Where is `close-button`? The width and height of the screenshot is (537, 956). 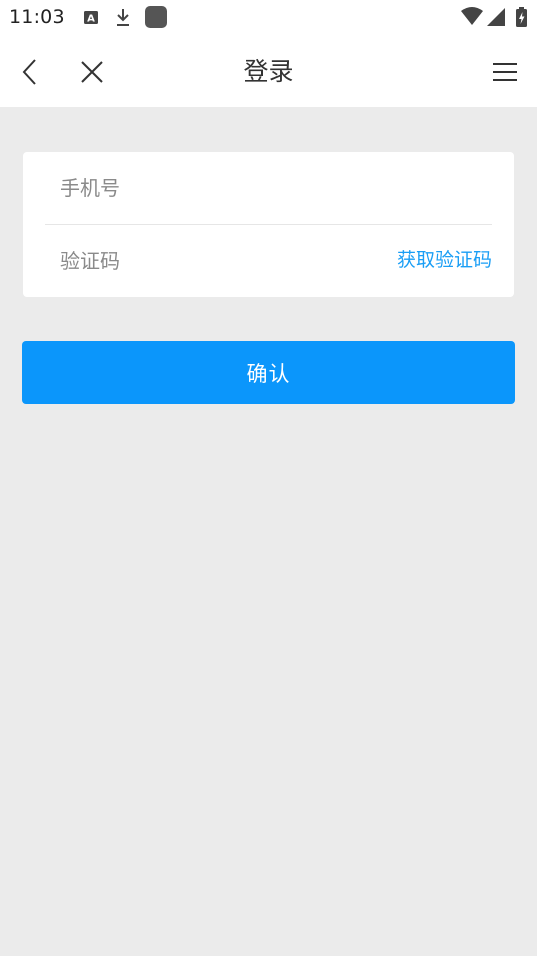
close-button is located at coordinates (92, 71).